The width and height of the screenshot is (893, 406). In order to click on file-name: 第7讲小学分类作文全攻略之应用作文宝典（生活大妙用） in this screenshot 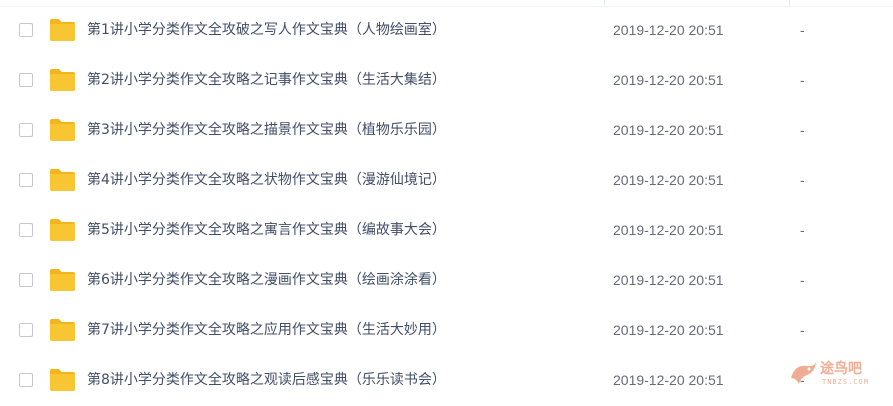, I will do `click(266, 330)`.